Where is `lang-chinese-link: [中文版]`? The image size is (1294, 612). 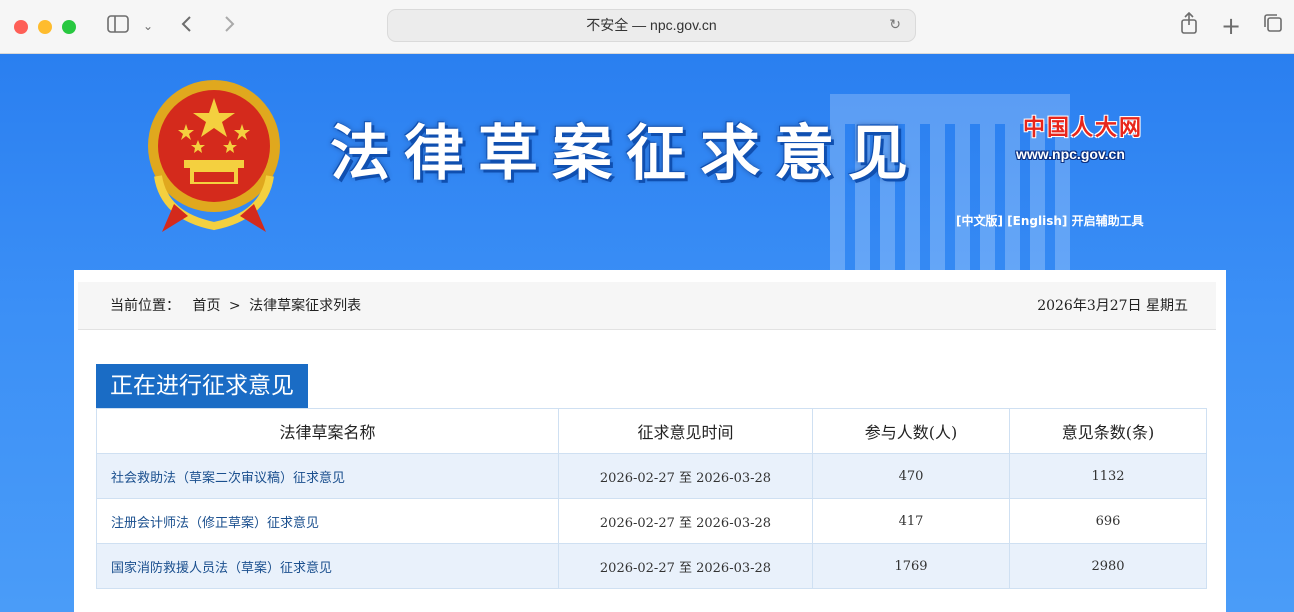 lang-chinese-link: [中文版] is located at coordinates (979, 221).